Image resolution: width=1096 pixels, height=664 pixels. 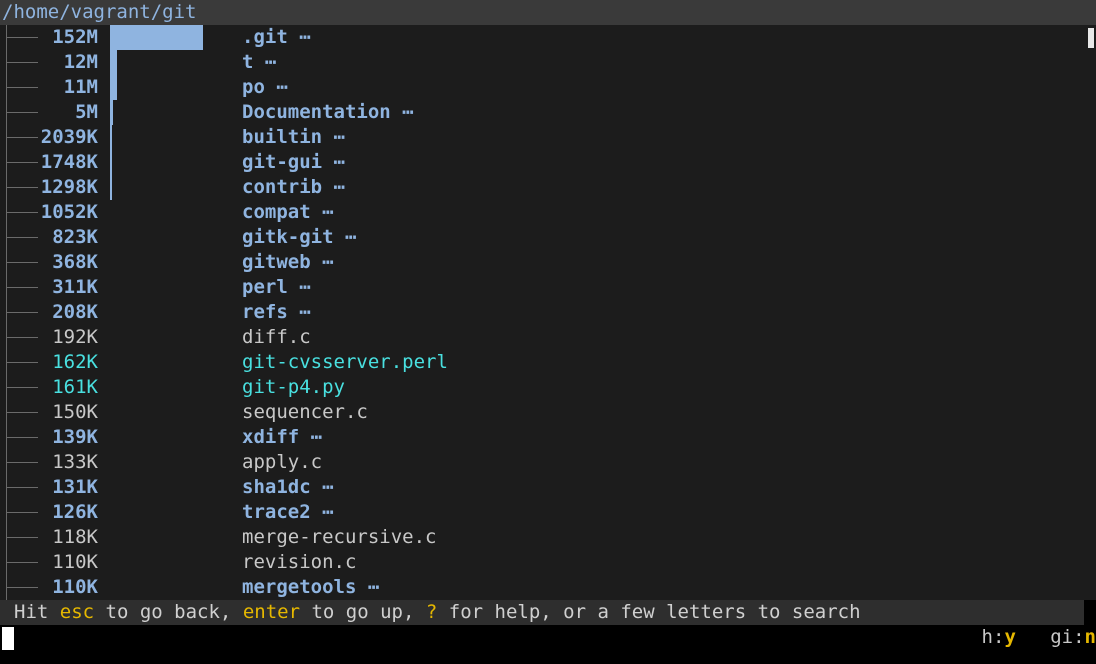 I want to click on entry-size: 208K, so click(x=75, y=312).